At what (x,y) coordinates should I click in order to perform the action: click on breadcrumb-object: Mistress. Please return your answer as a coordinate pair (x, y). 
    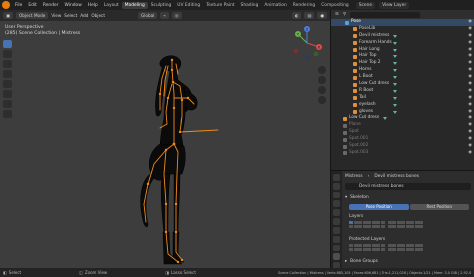
    Looking at the image, I should click on (354, 176).